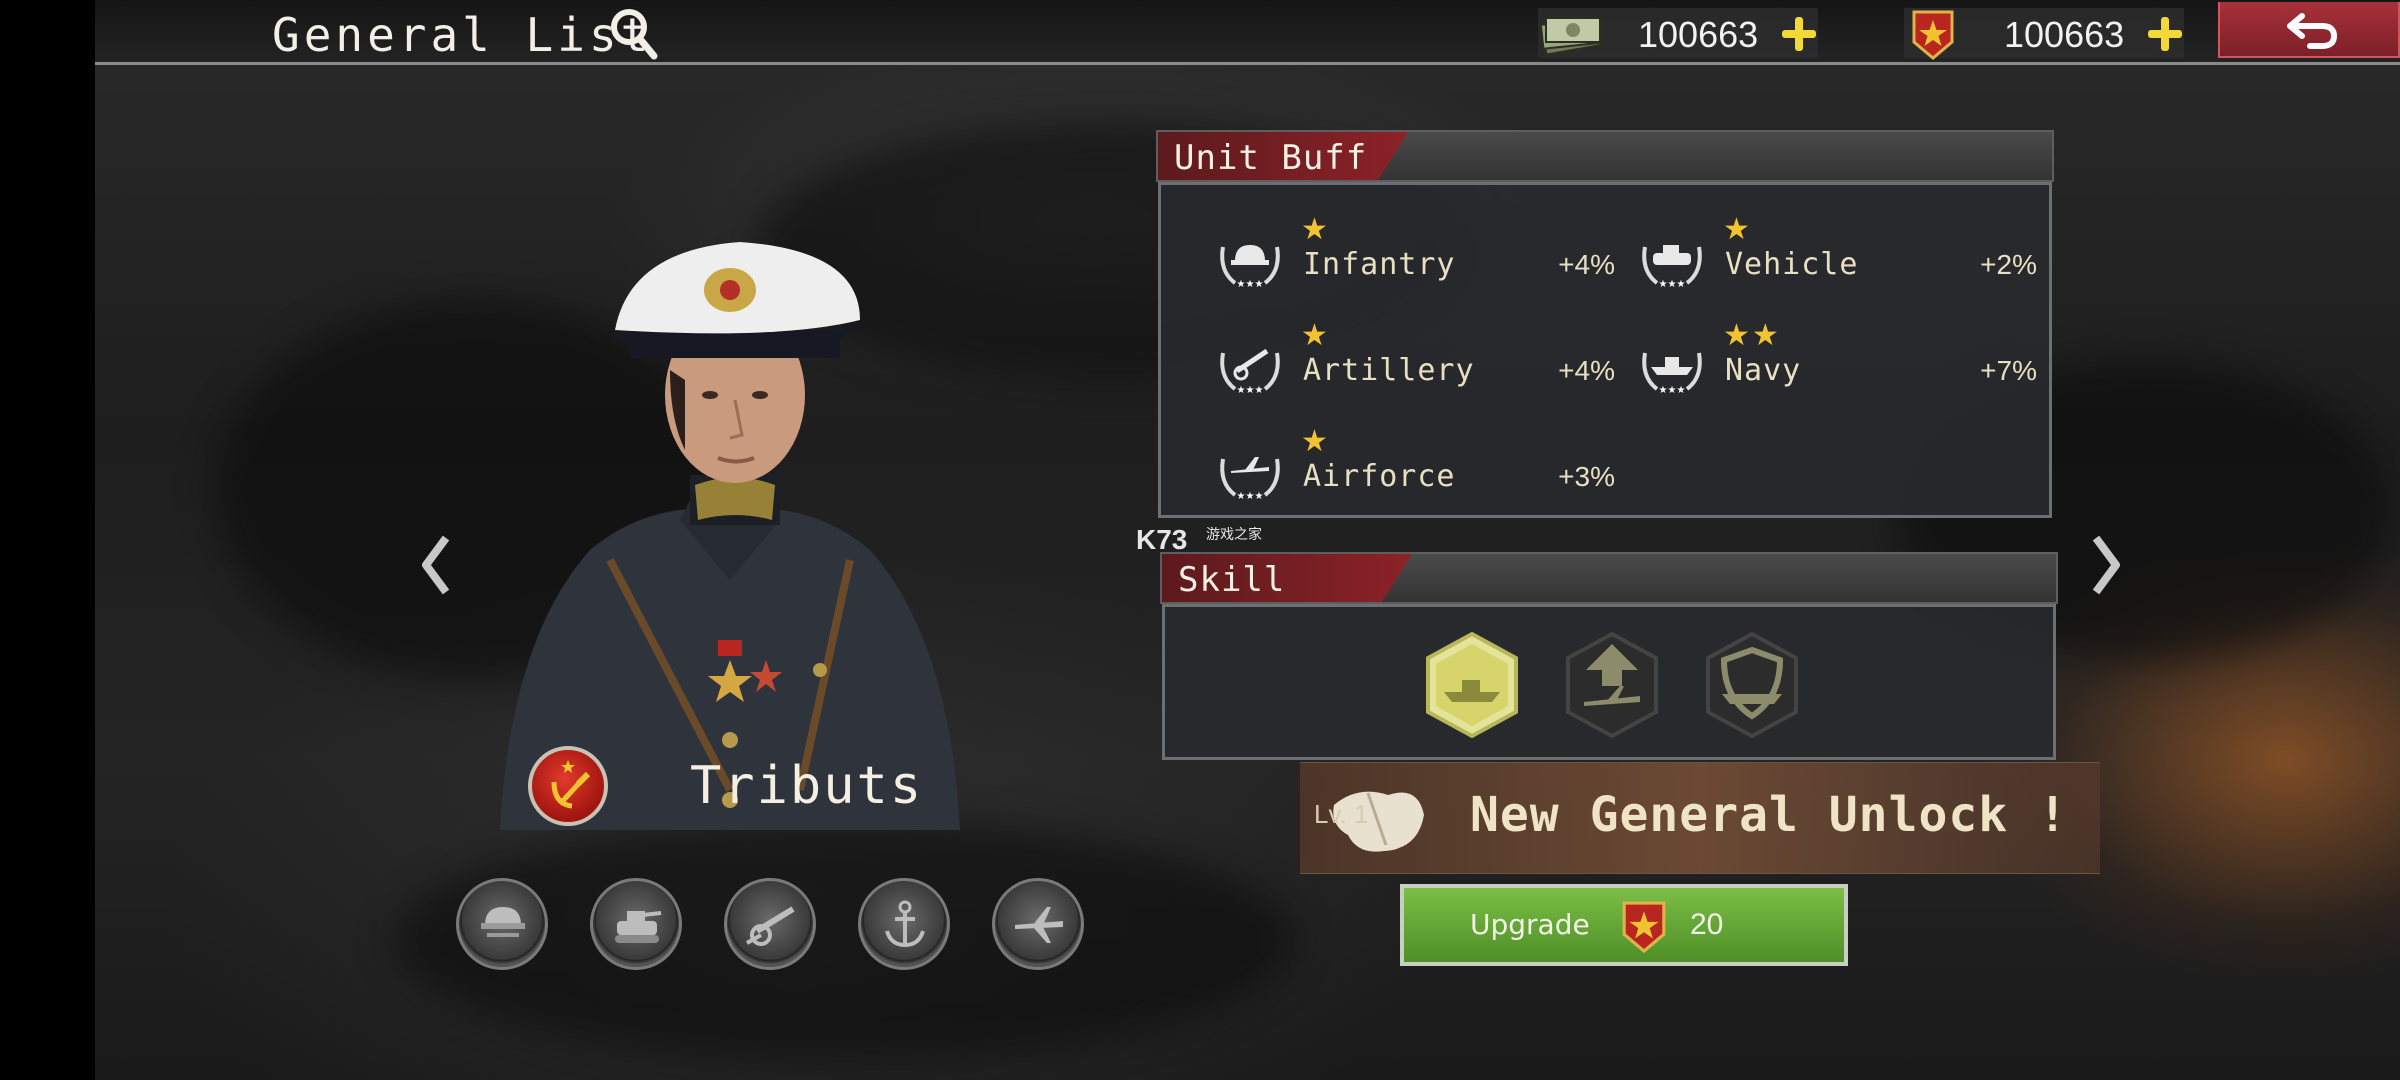  I want to click on page-title: General List, so click(462, 35).